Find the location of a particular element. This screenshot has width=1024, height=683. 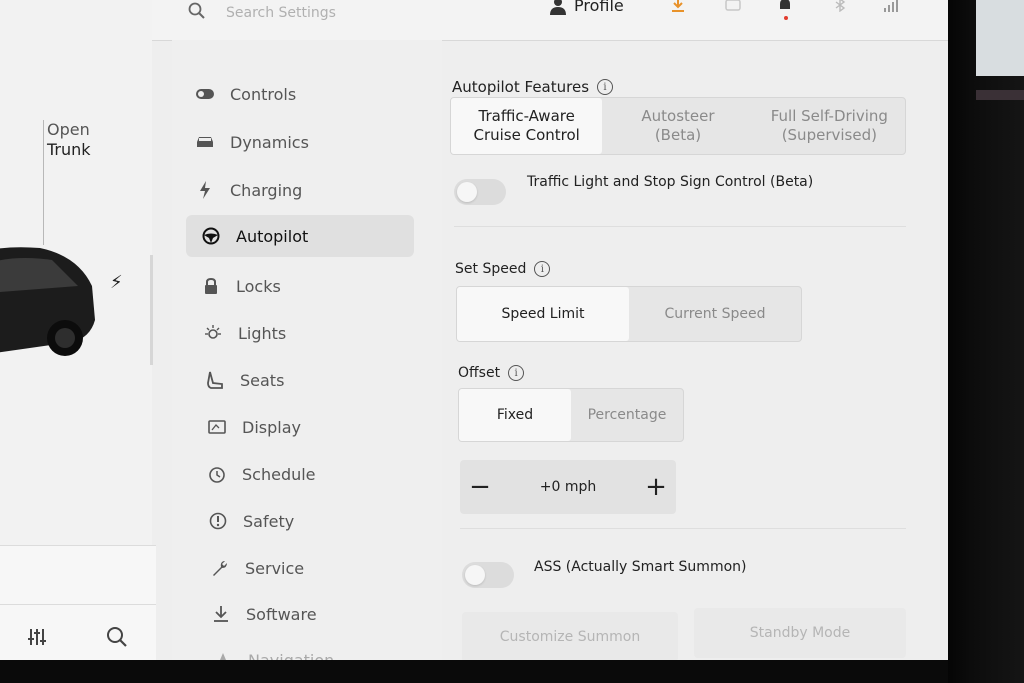

option-percentage: Percentage is located at coordinates (627, 415).